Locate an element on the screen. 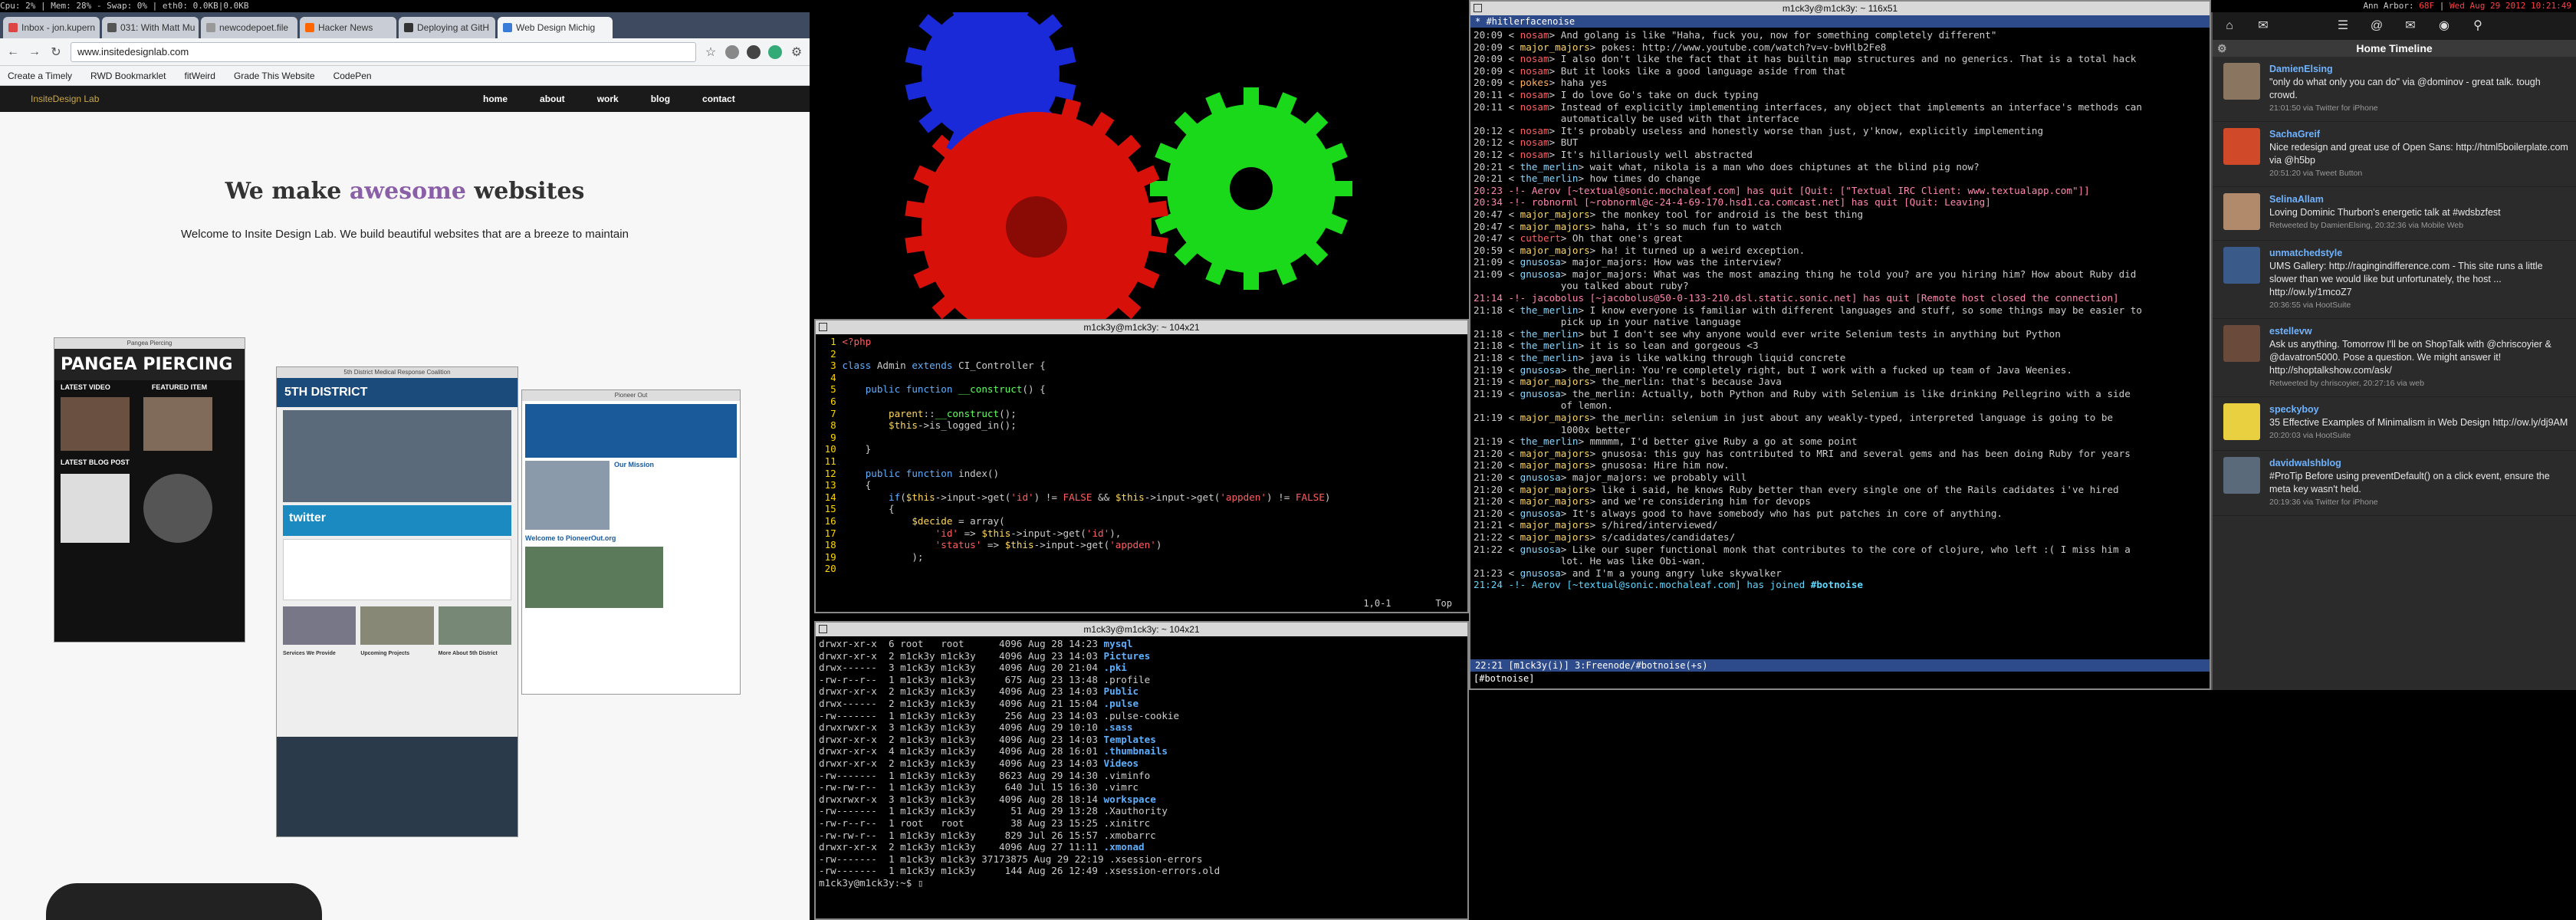  tweet-author: DamienElsing is located at coordinates (2419, 70).